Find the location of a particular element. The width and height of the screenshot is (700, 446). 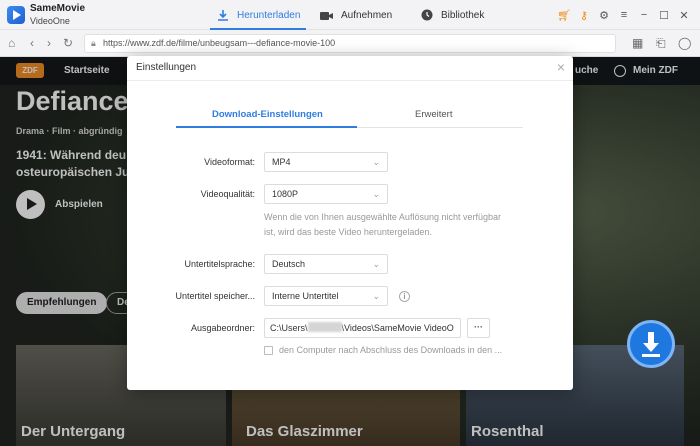

tab-library-label: Bibliothek is located at coordinates (463, 15).